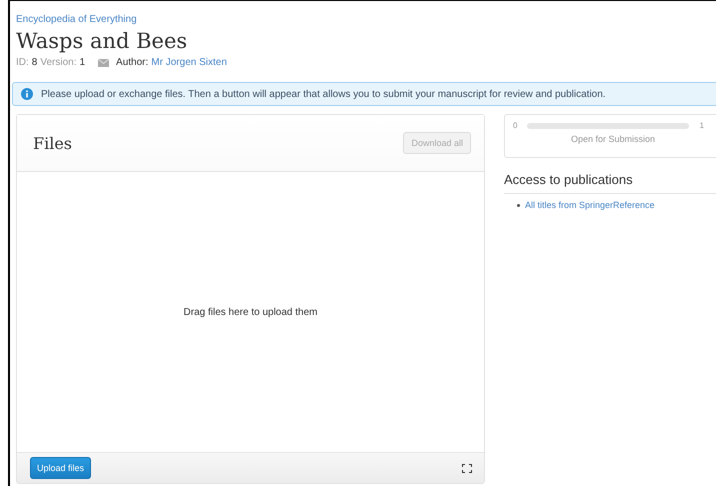 Image resolution: width=716 pixels, height=486 pixels. Describe the element at coordinates (27, 94) in the screenshot. I see `info-icon` at that location.